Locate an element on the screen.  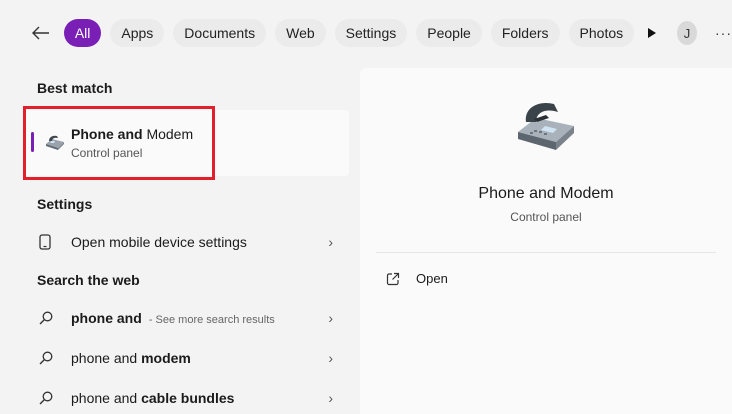
tab-folders: Folders is located at coordinates (525, 33).